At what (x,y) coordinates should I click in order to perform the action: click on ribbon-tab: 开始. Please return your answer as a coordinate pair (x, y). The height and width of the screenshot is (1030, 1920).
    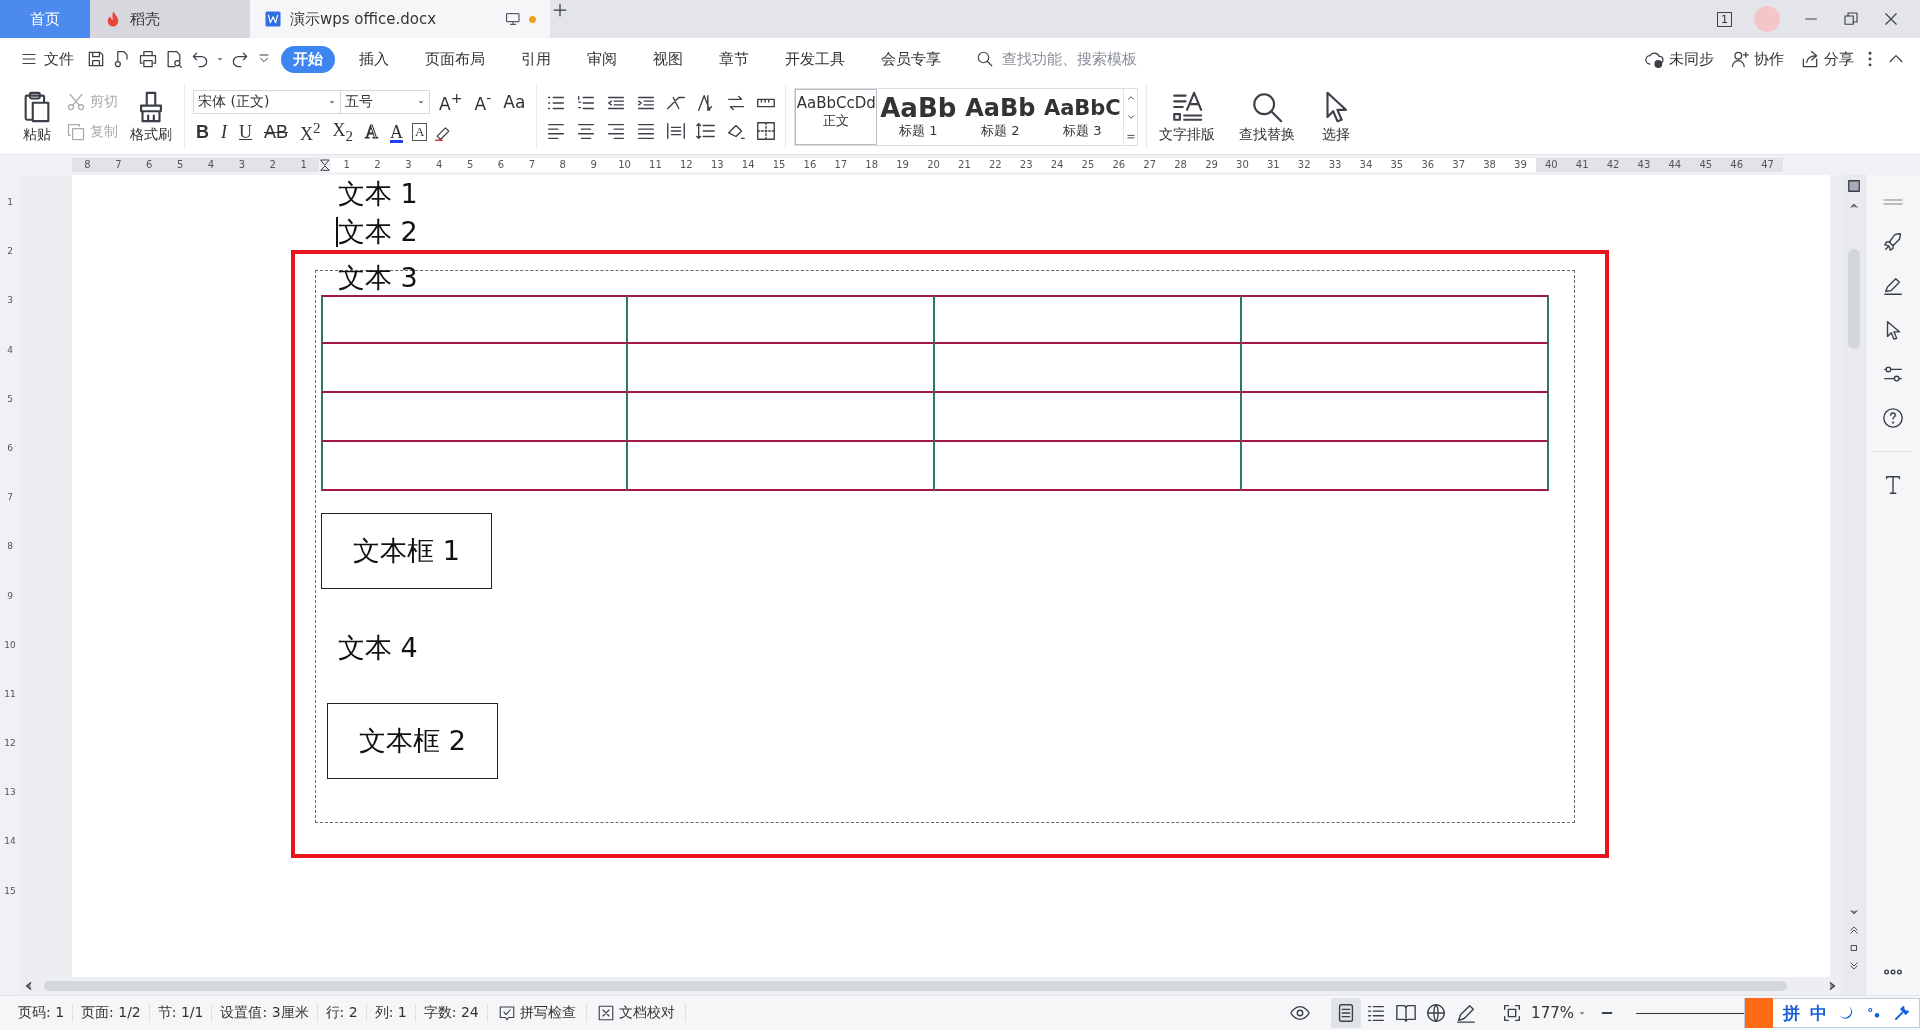
    Looking at the image, I should click on (308, 59).